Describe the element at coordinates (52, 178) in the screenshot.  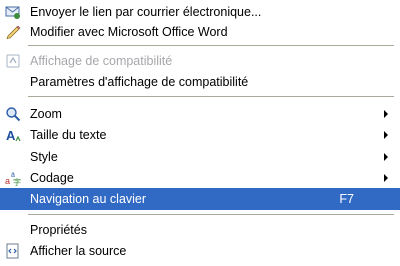
I see `menu-item-label: Codage` at that location.